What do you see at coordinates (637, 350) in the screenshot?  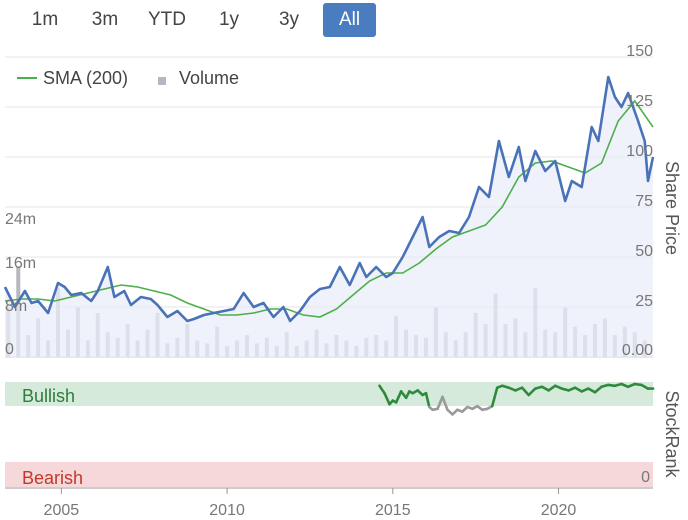 I see `price-tick-0: 0.00` at bounding box center [637, 350].